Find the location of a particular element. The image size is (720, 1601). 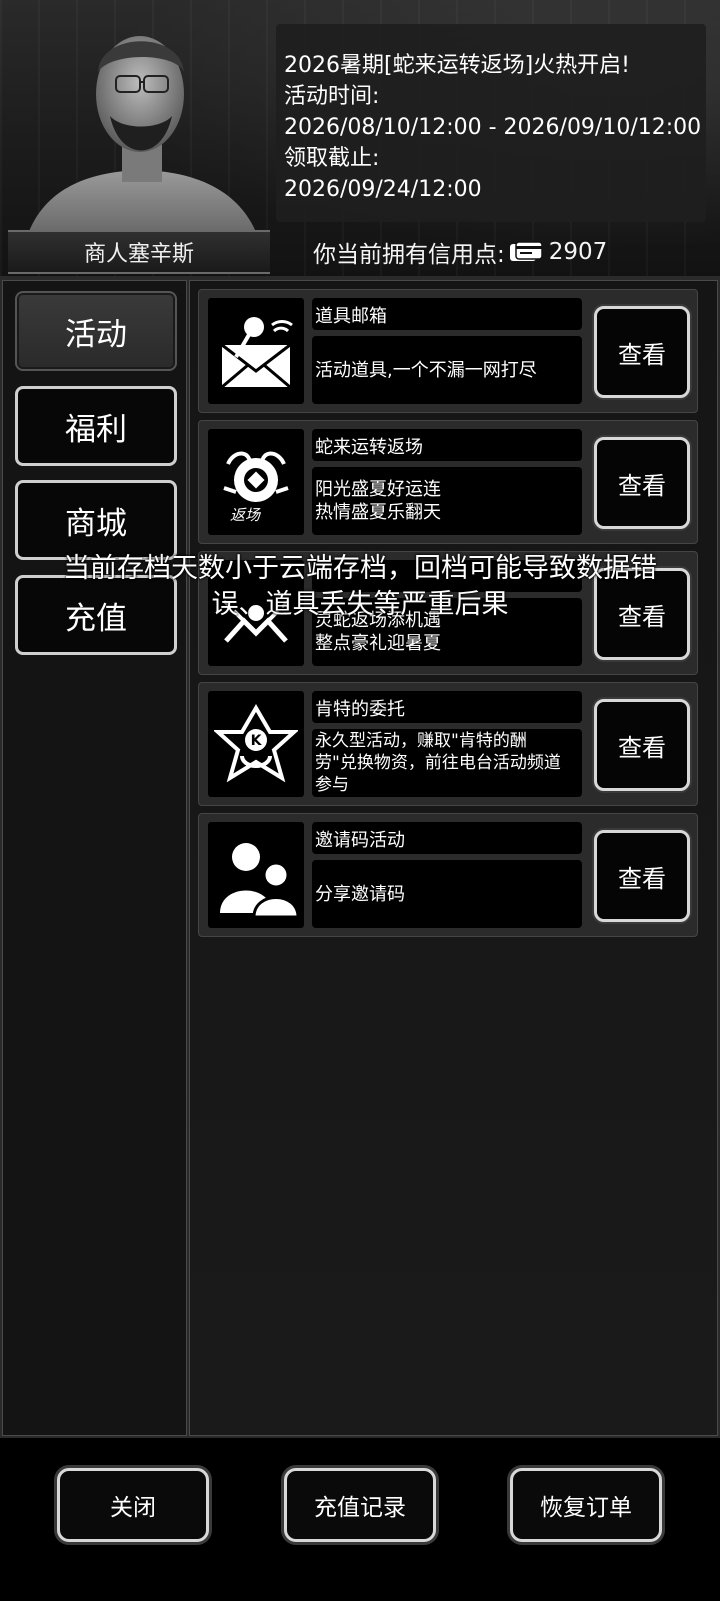

tab-shop: 商城 is located at coordinates (96, 520).